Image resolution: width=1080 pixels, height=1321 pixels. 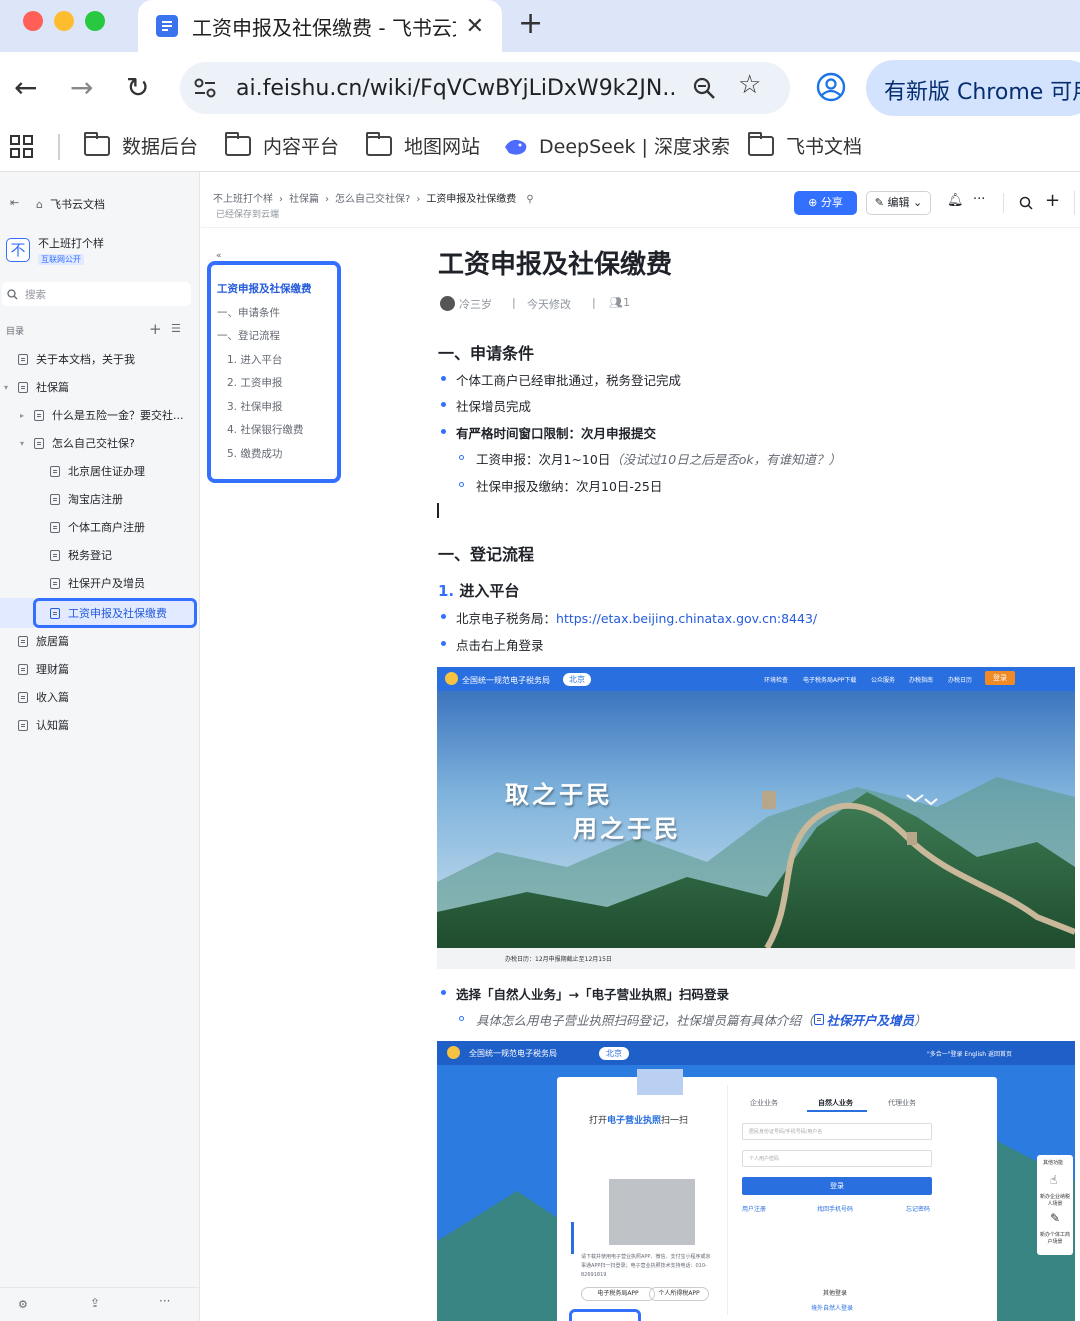 What do you see at coordinates (616, 145) in the screenshot?
I see `bookmark-link: DeepSeek | 深度求索` at bounding box center [616, 145].